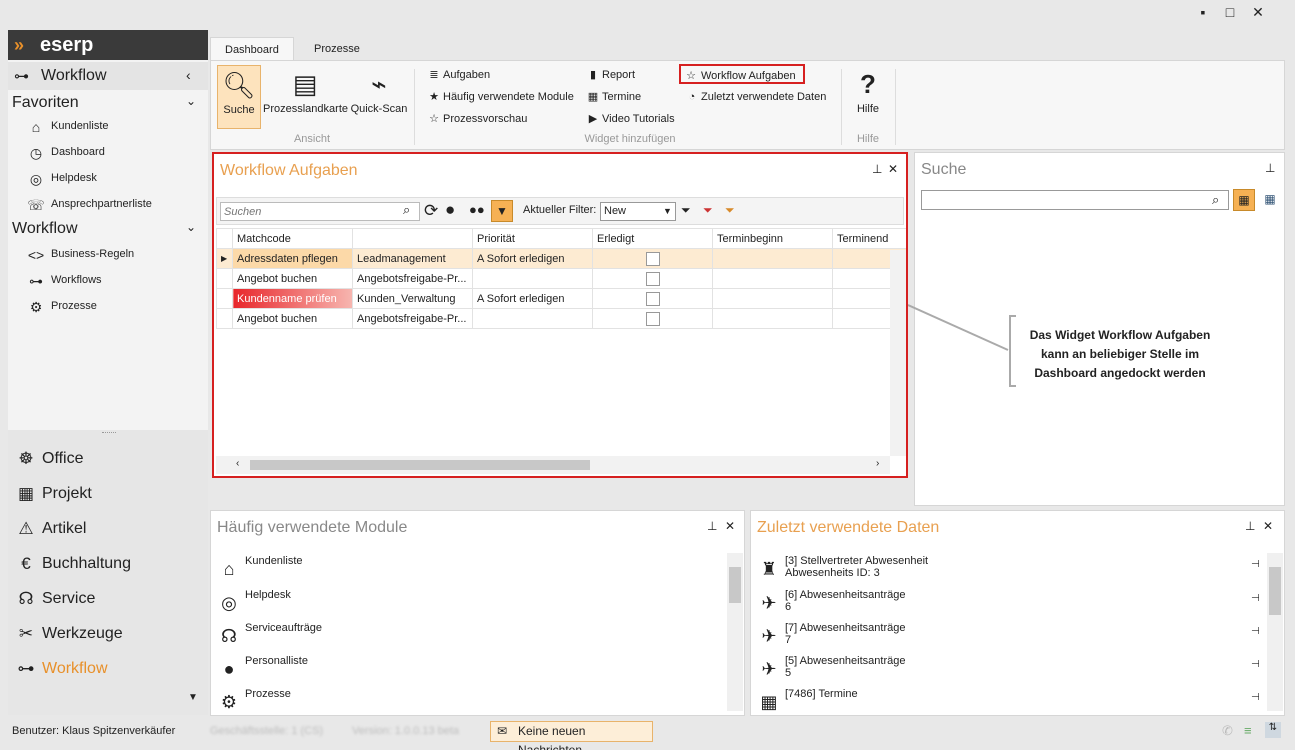 This screenshot has height=750, width=1295. I want to click on search-input, so click(320, 211).